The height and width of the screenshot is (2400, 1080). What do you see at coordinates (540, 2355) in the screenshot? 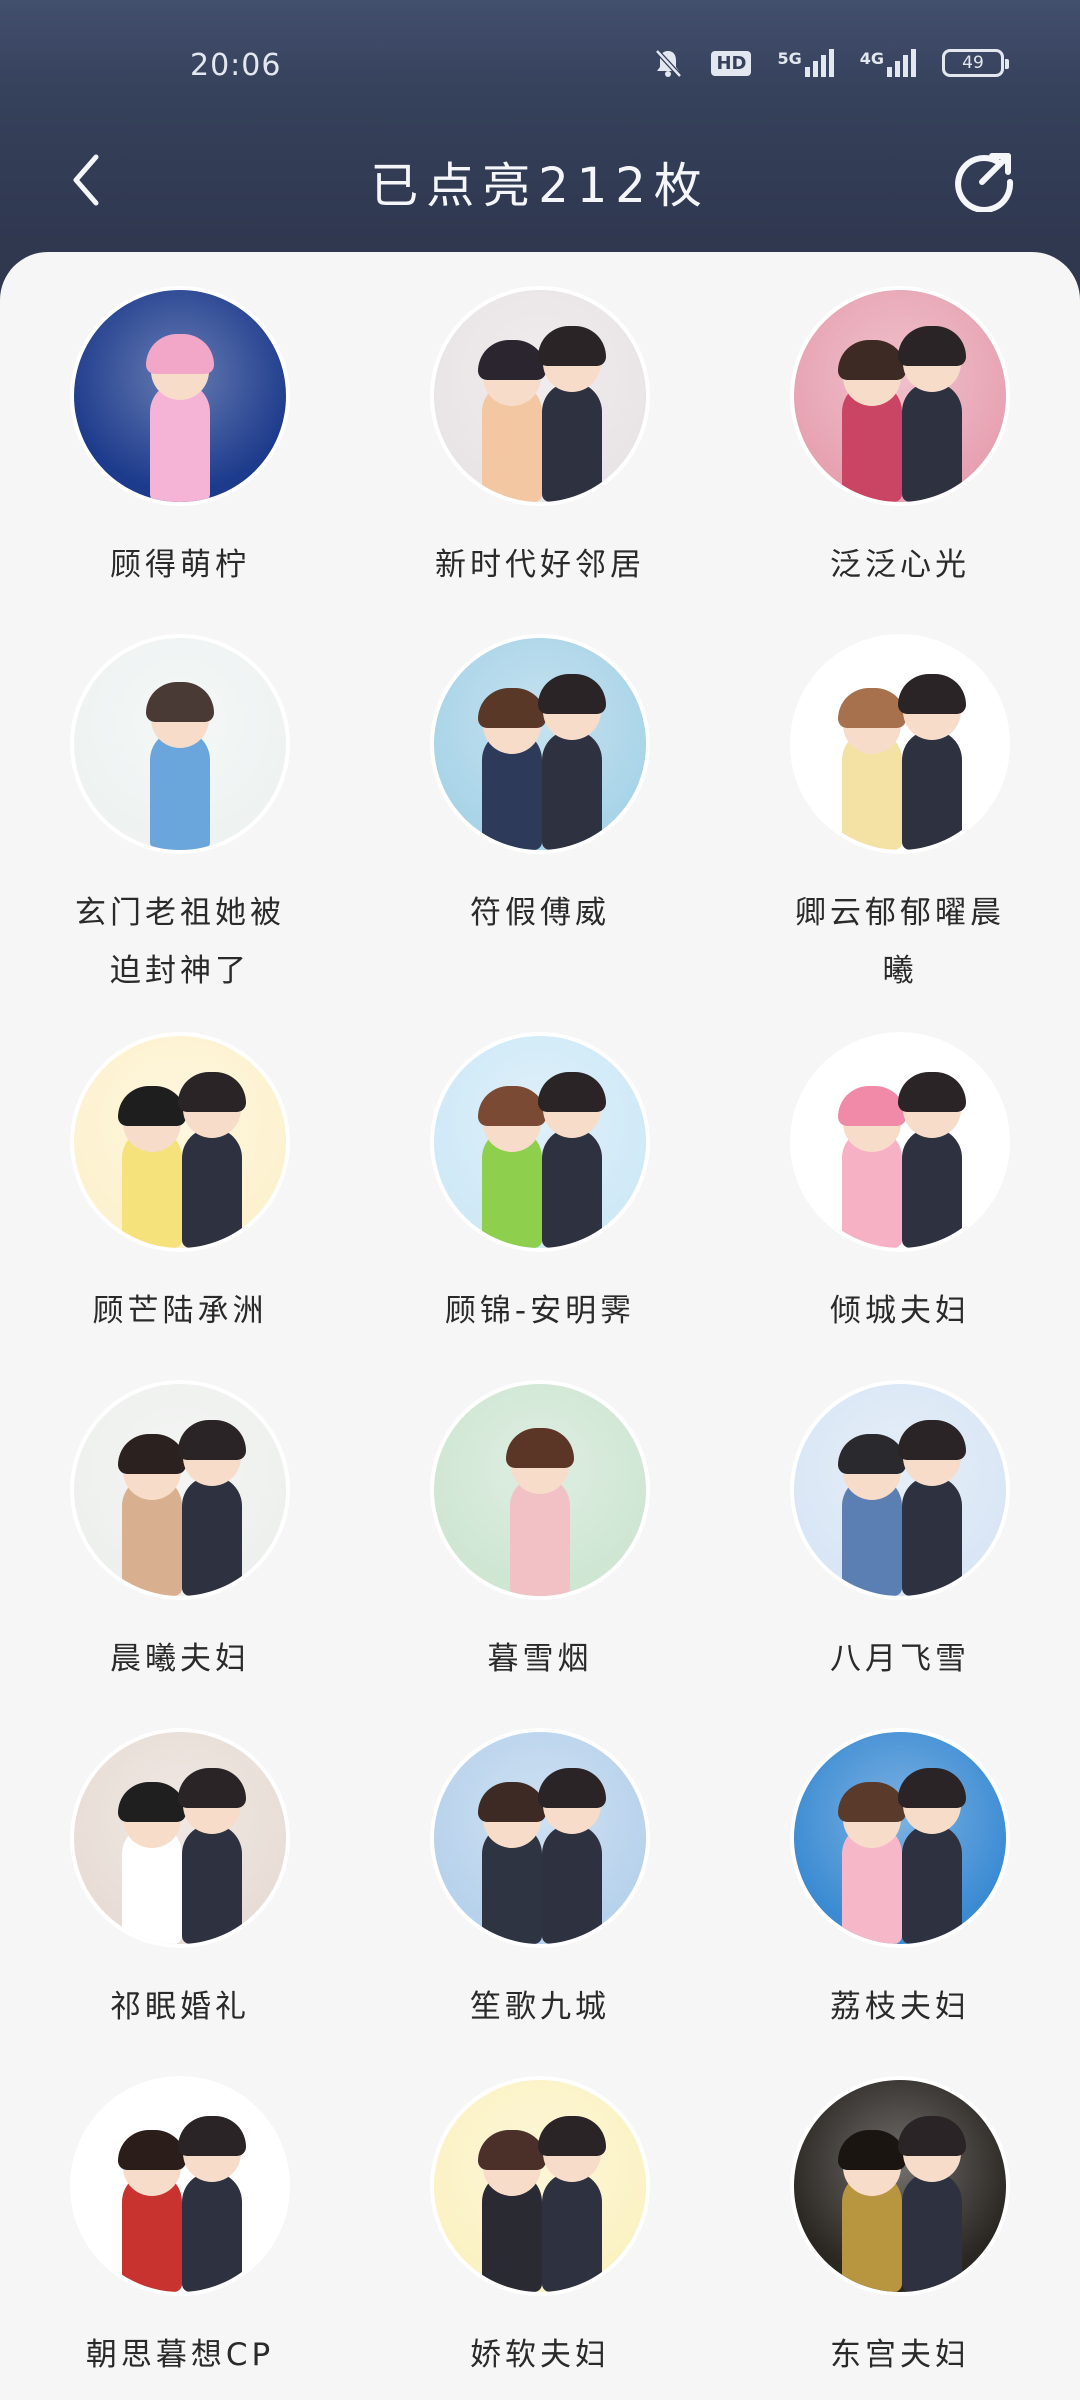
I see `badge-name: 娇软夫妇` at bounding box center [540, 2355].